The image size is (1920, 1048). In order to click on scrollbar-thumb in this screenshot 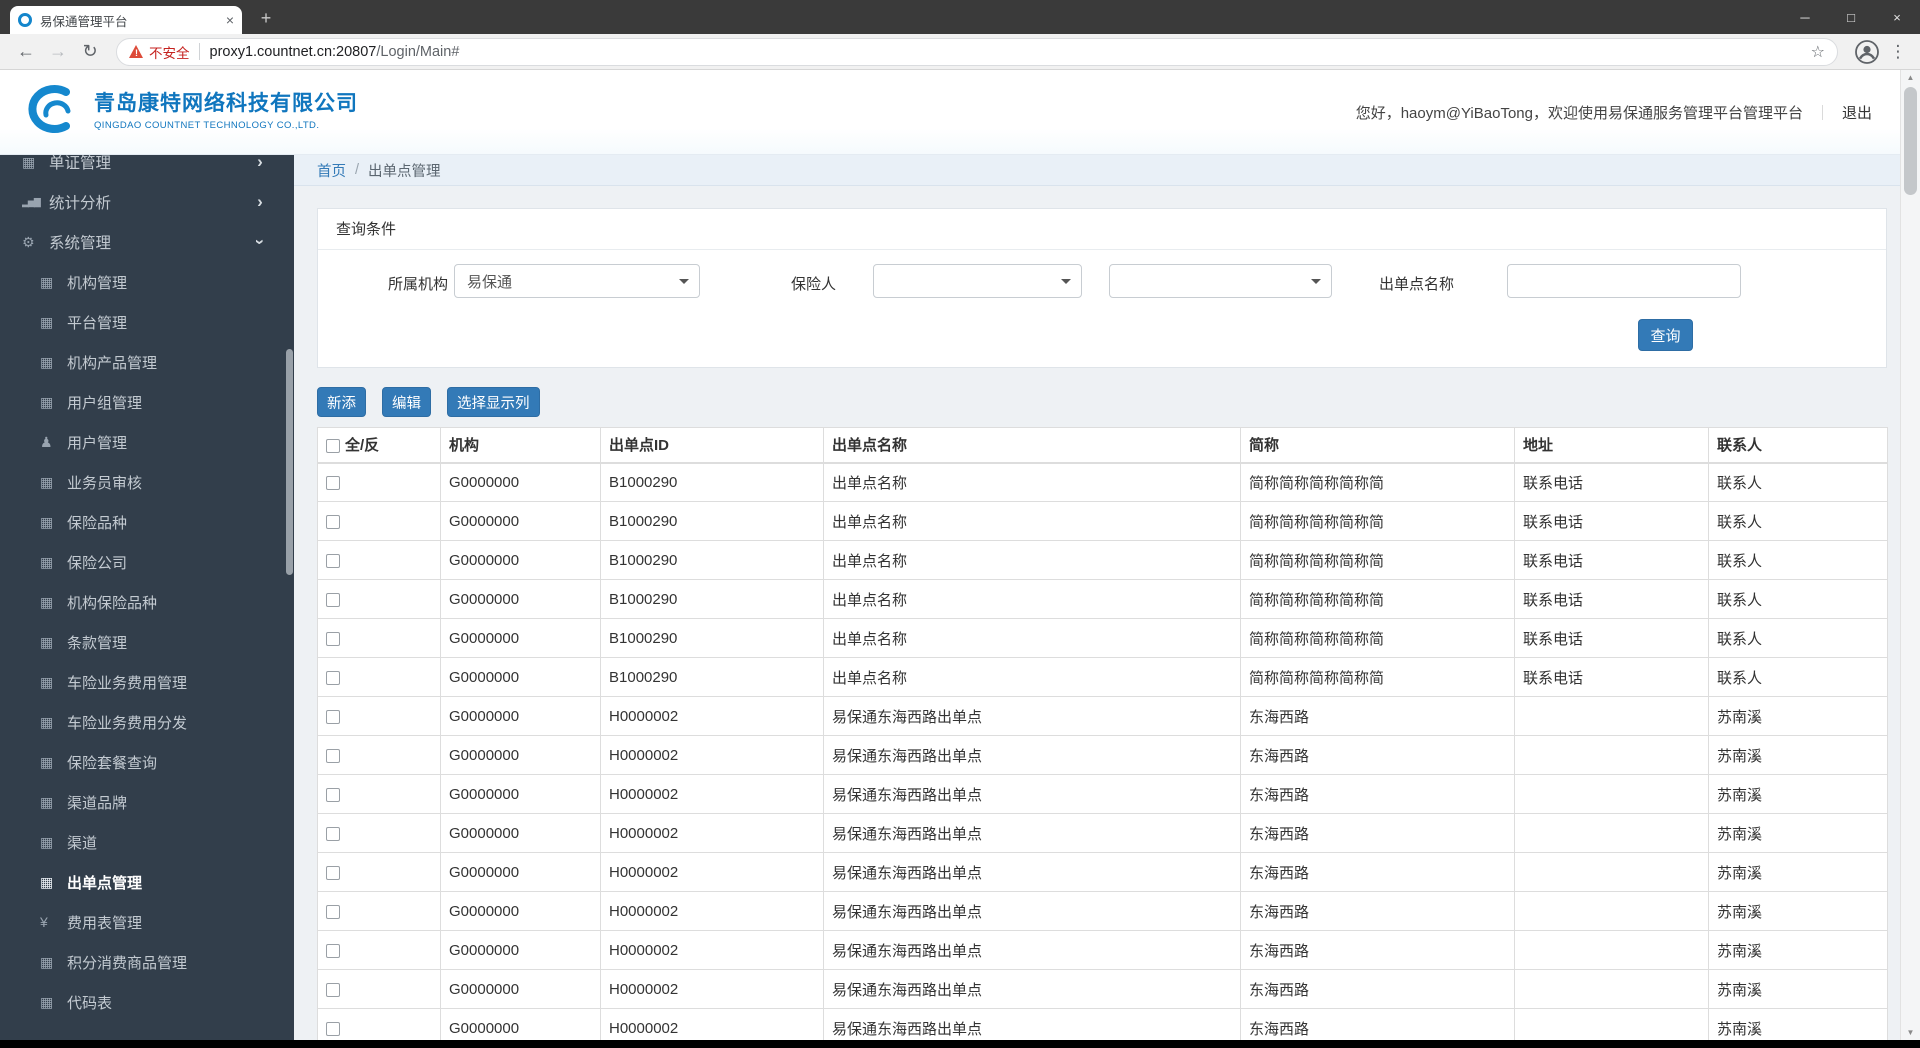, I will do `click(1910, 141)`.